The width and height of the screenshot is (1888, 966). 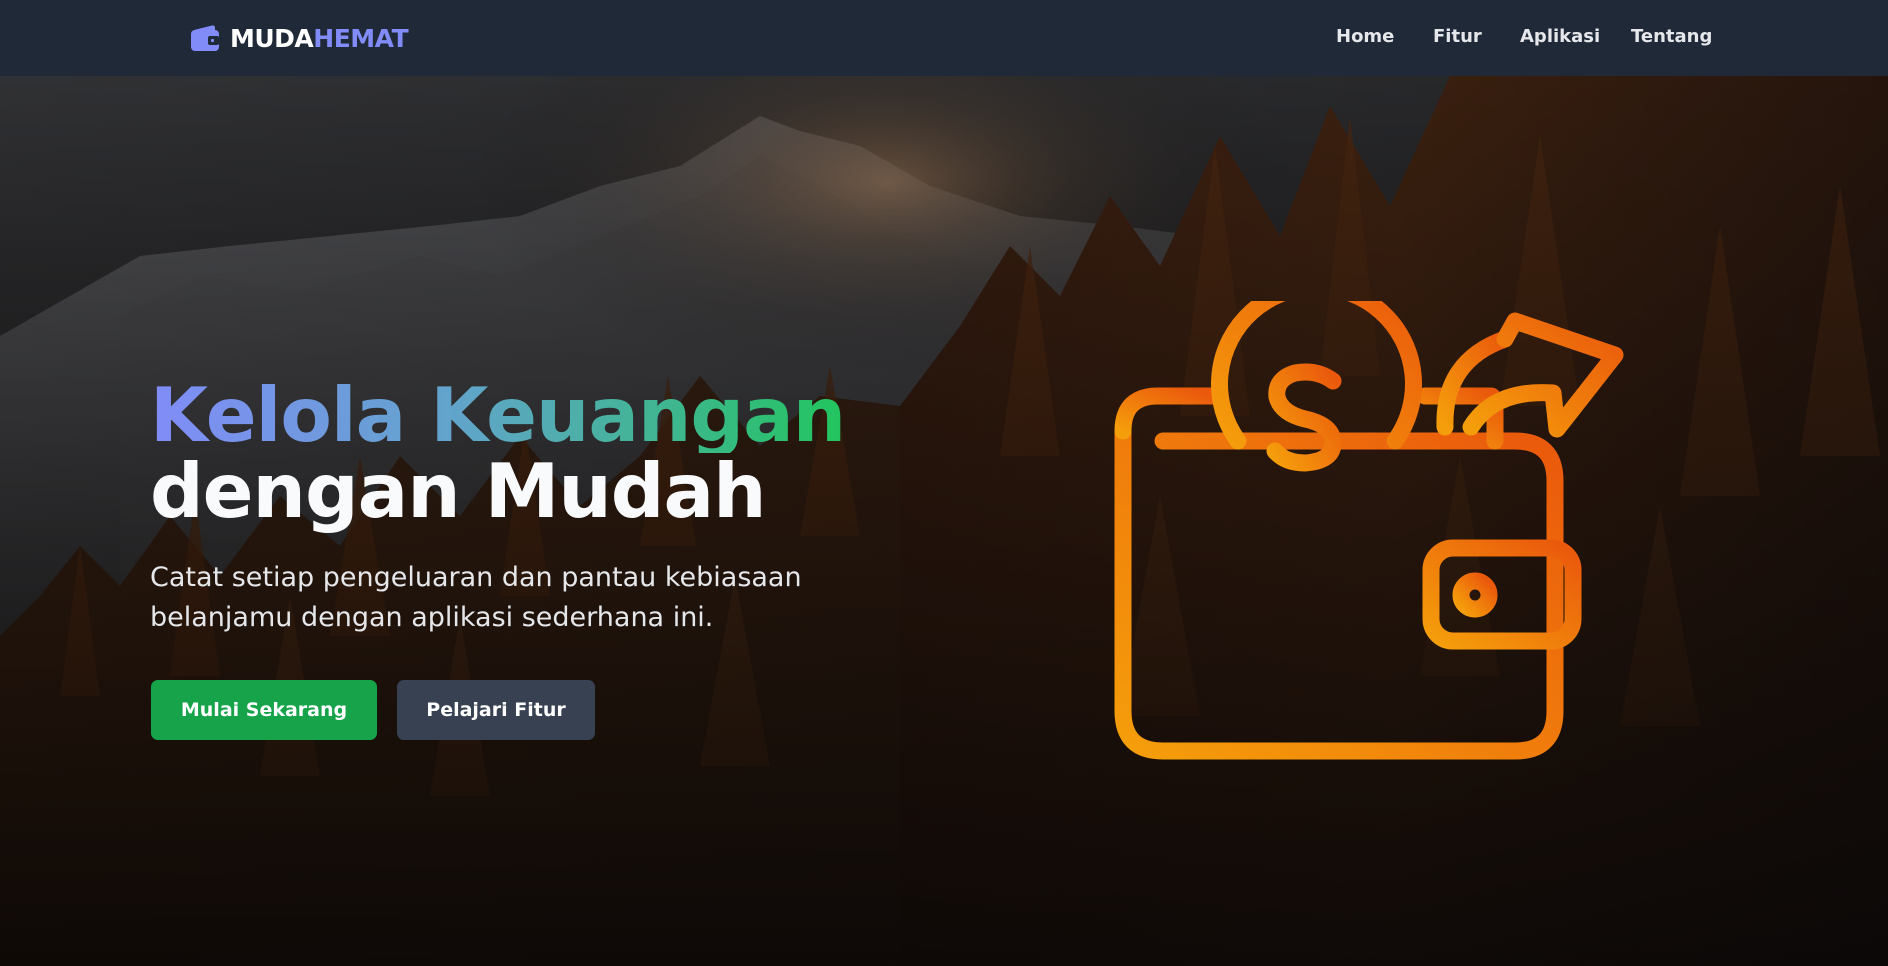 I want to click on hero-title-highlight: Kelola Keuangan, so click(x=498, y=415).